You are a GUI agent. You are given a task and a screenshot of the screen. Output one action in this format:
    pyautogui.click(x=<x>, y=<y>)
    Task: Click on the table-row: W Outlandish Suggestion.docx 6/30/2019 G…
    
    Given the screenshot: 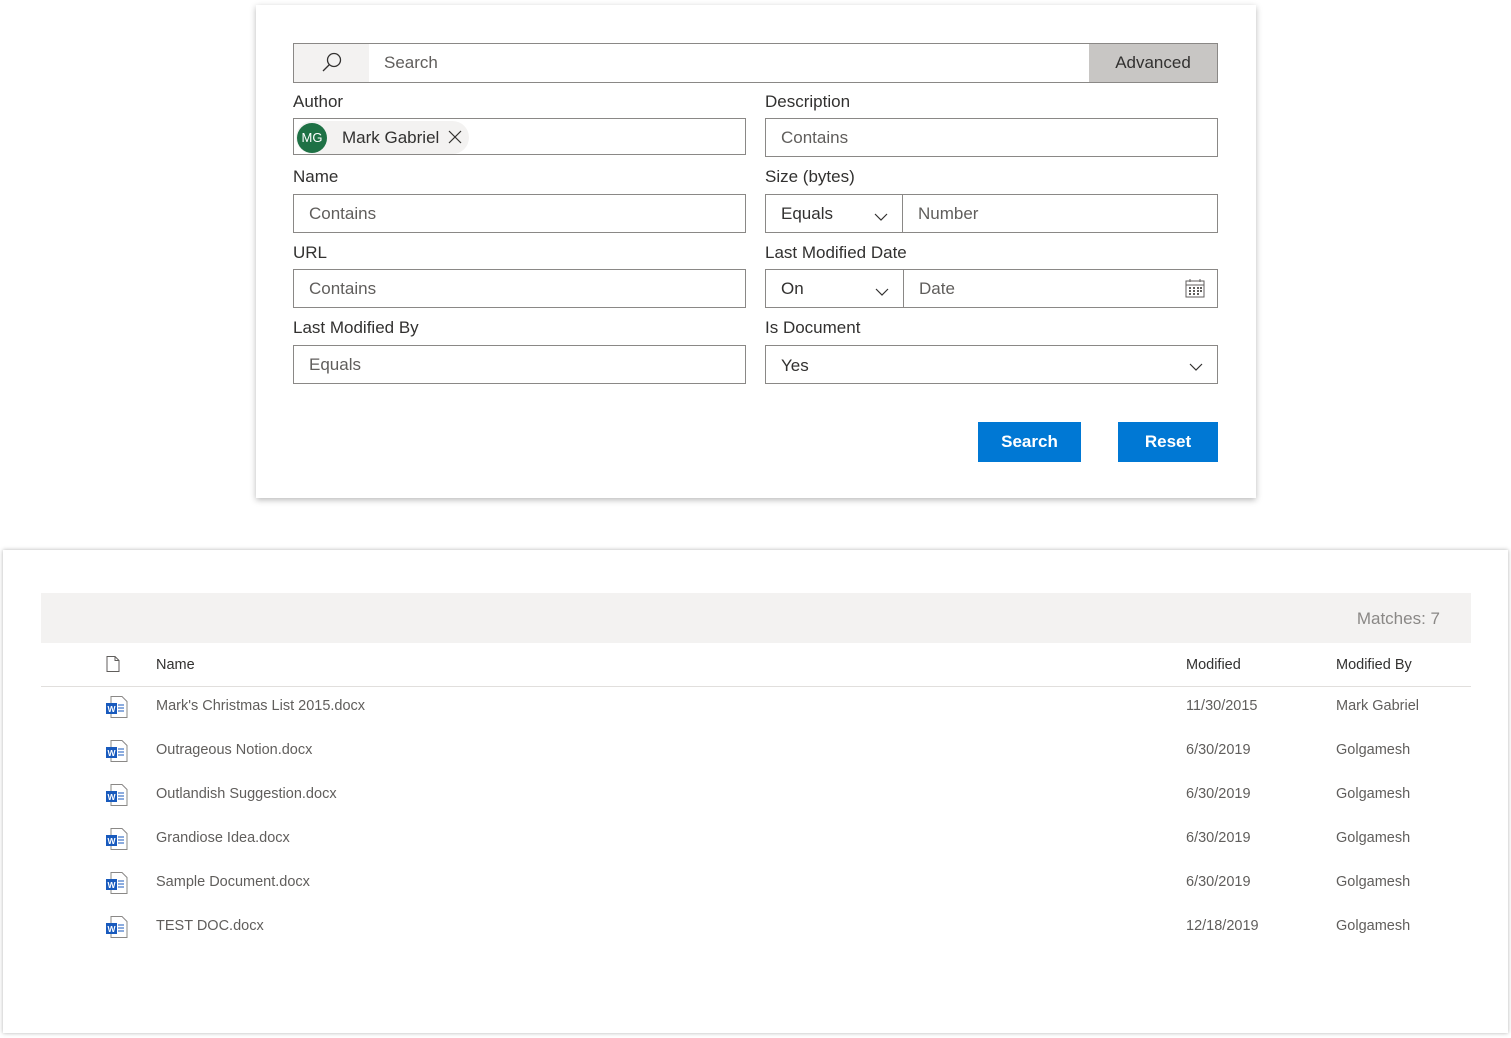 What is the action you would take?
    pyautogui.click(x=756, y=797)
    